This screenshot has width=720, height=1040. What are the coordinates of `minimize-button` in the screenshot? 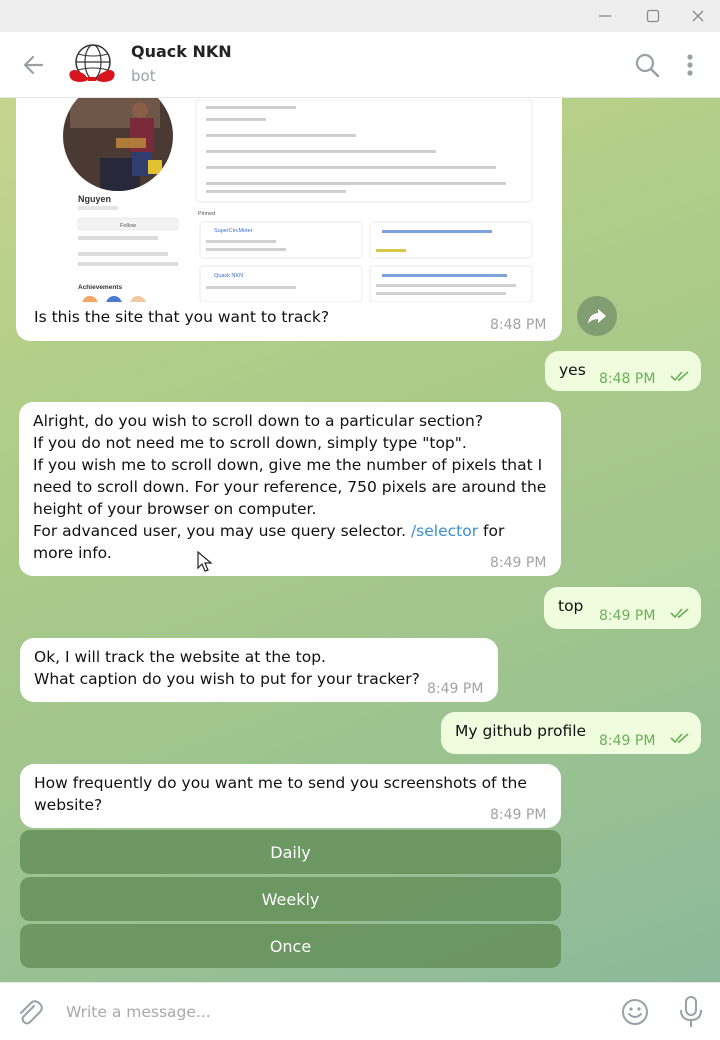 It's located at (605, 16).